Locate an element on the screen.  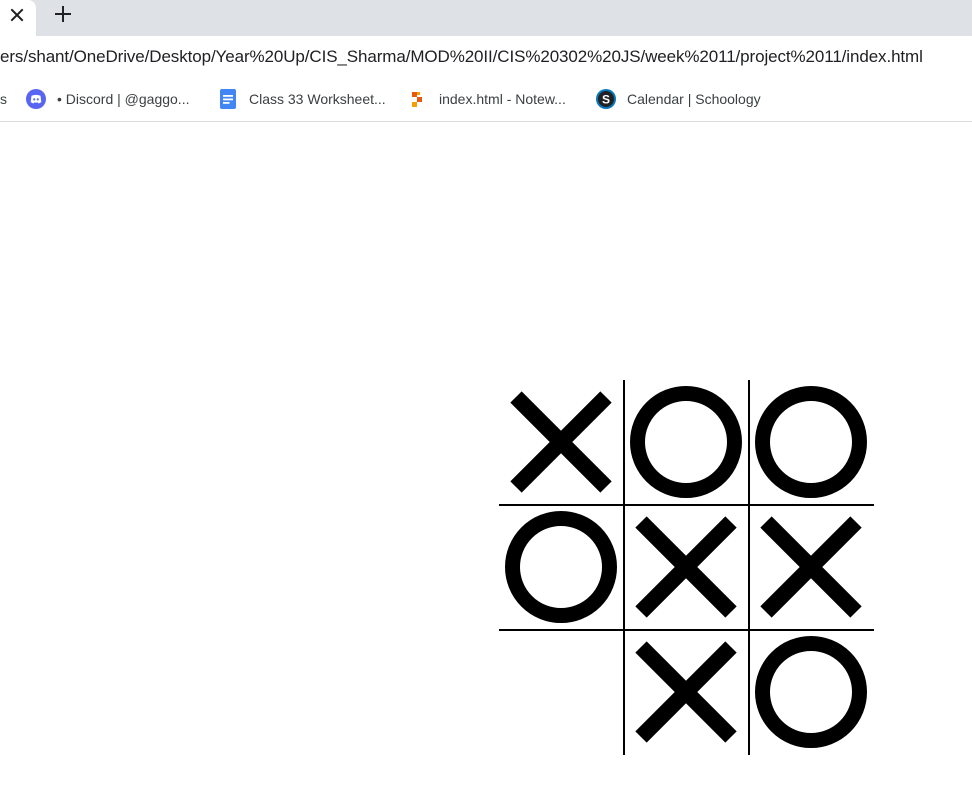
schoology-icon: S is located at coordinates (606, 99).